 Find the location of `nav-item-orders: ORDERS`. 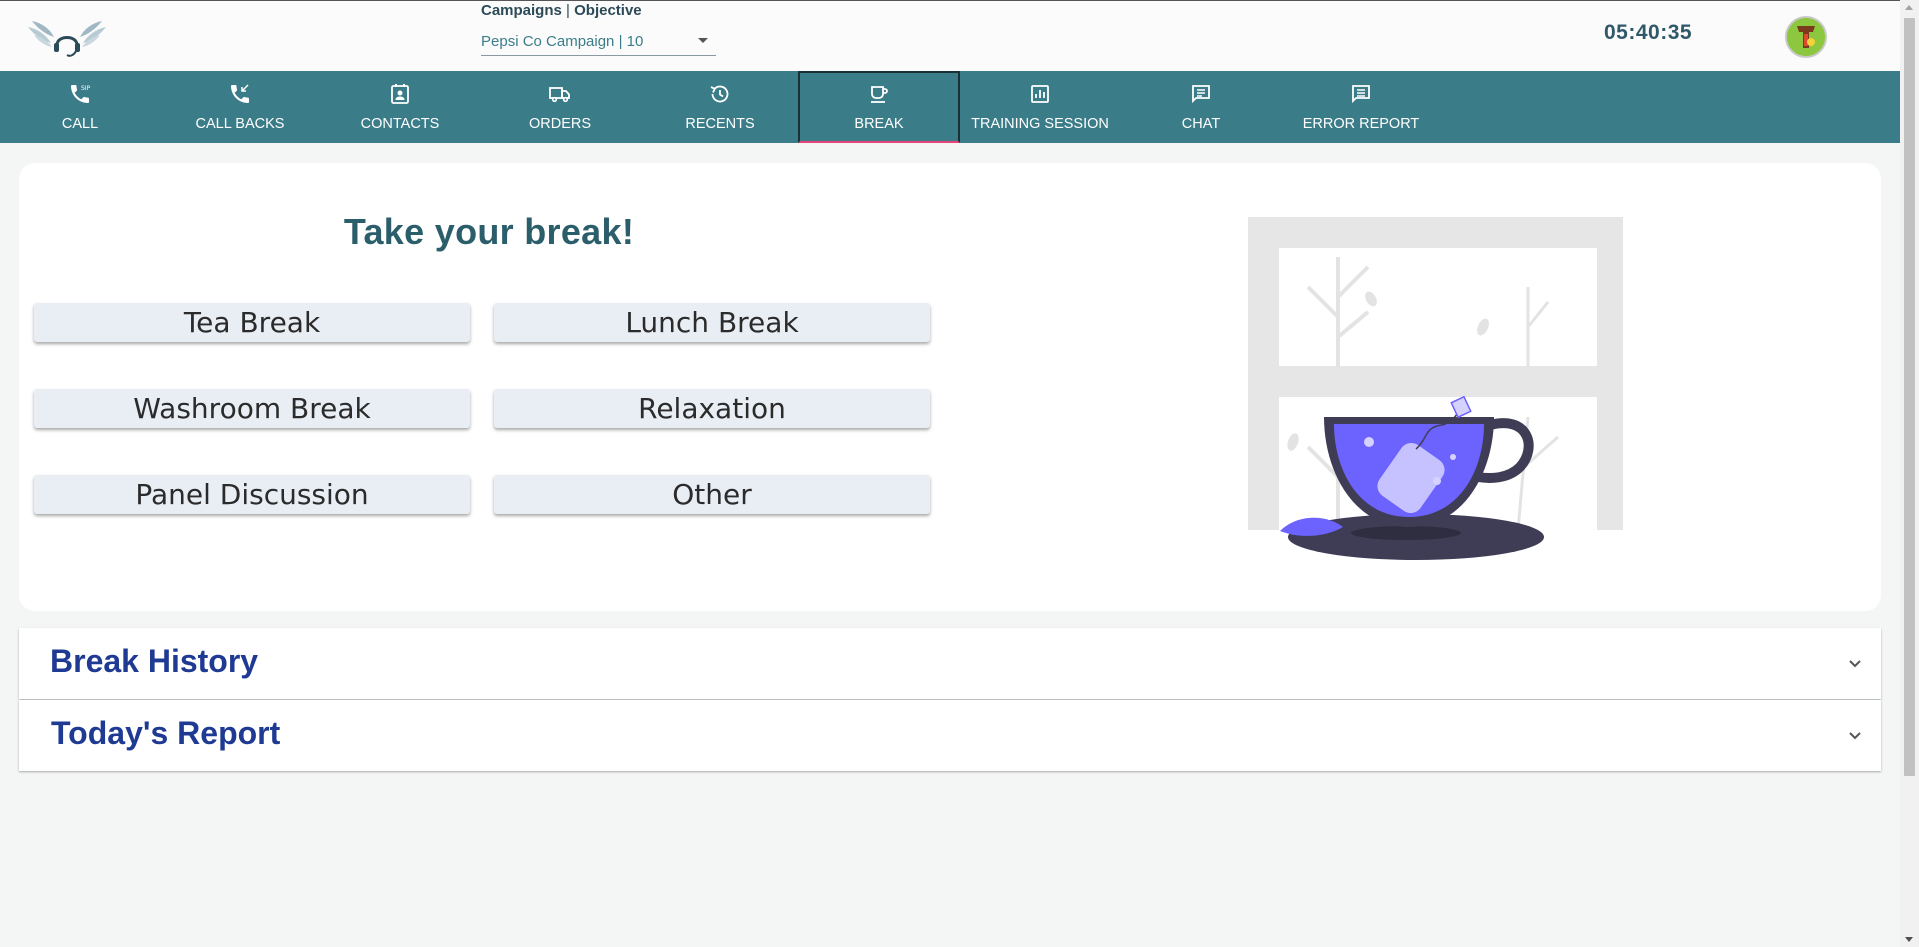

nav-item-orders: ORDERS is located at coordinates (560, 107).